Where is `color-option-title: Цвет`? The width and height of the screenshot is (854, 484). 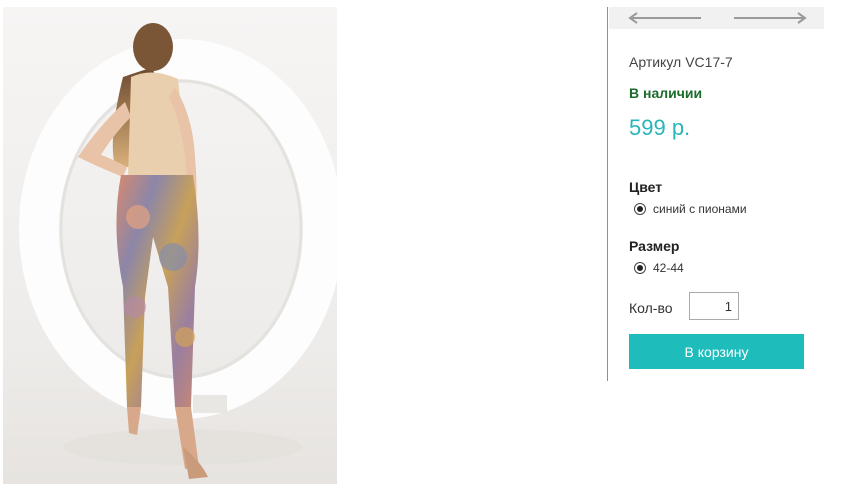
color-option-title: Цвет is located at coordinates (646, 187).